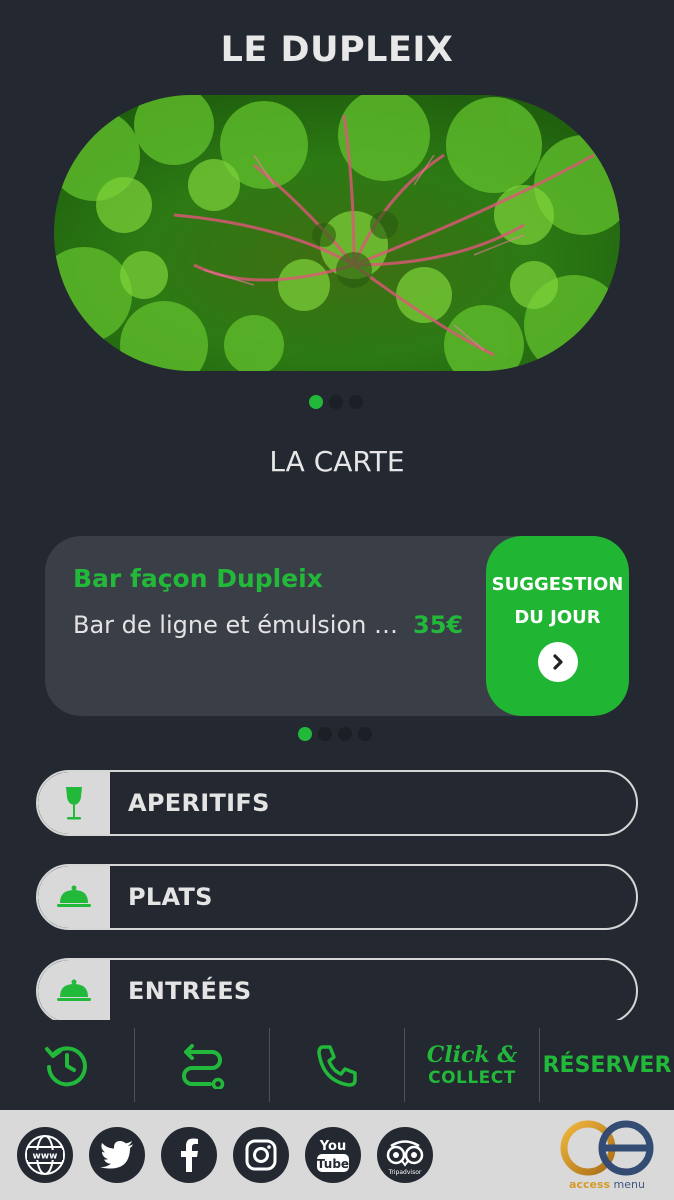 The height and width of the screenshot is (1200, 674). I want to click on website-icon: www, so click(45, 1155).